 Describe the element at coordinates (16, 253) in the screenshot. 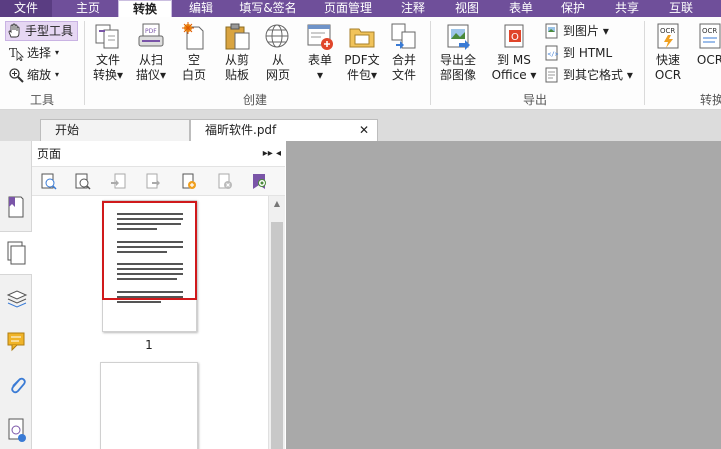

I see `page-thumbnails-icon` at that location.